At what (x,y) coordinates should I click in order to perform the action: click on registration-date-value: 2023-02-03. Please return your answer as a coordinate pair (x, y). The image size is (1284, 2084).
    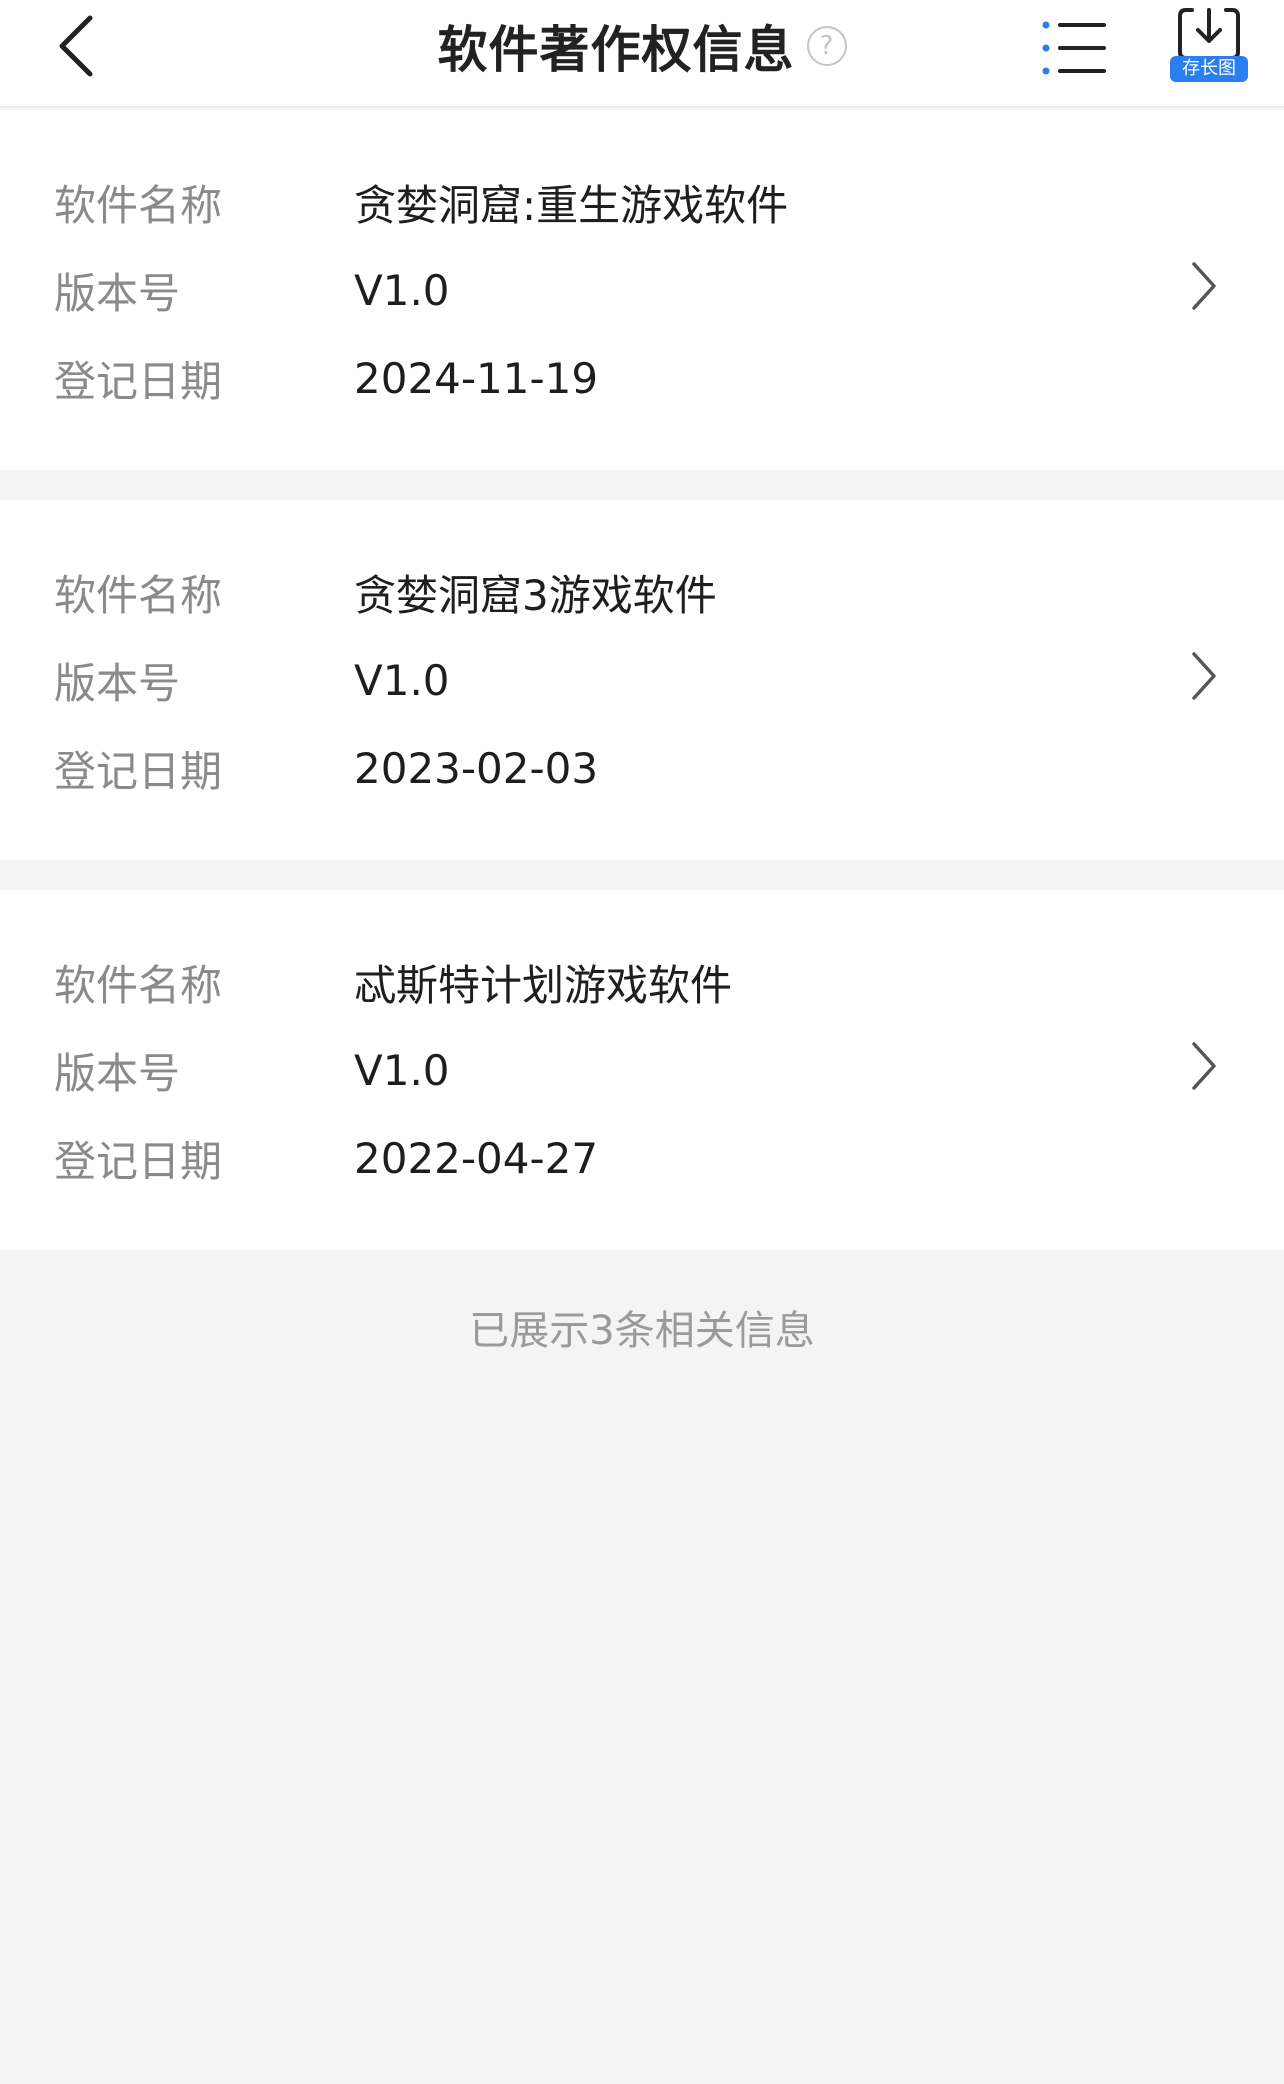
    Looking at the image, I should click on (476, 768).